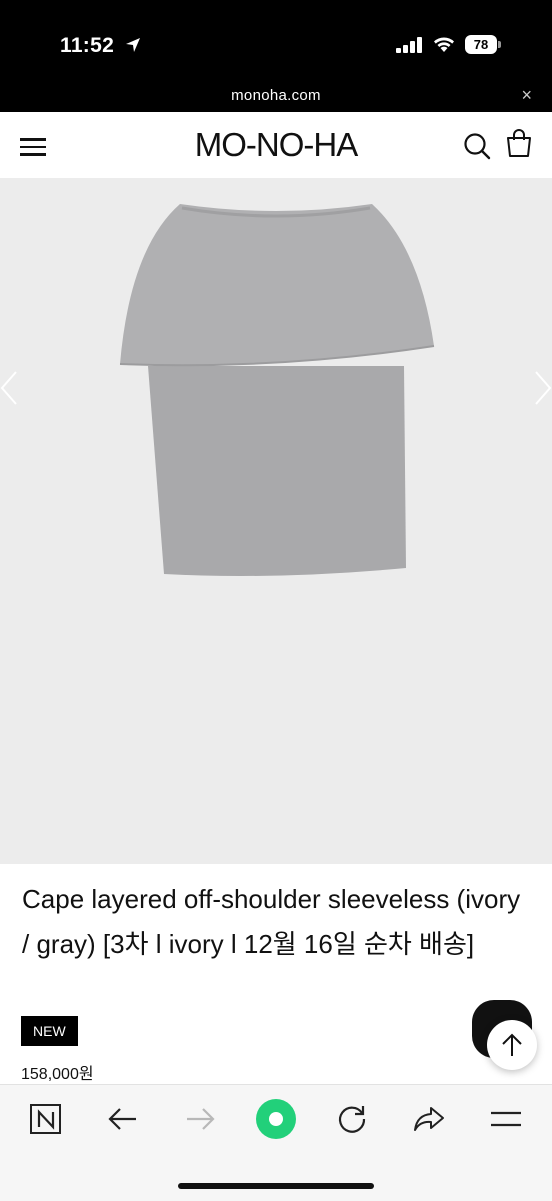 The height and width of the screenshot is (1201, 552). I want to click on browser-toolbar, so click(276, 1142).